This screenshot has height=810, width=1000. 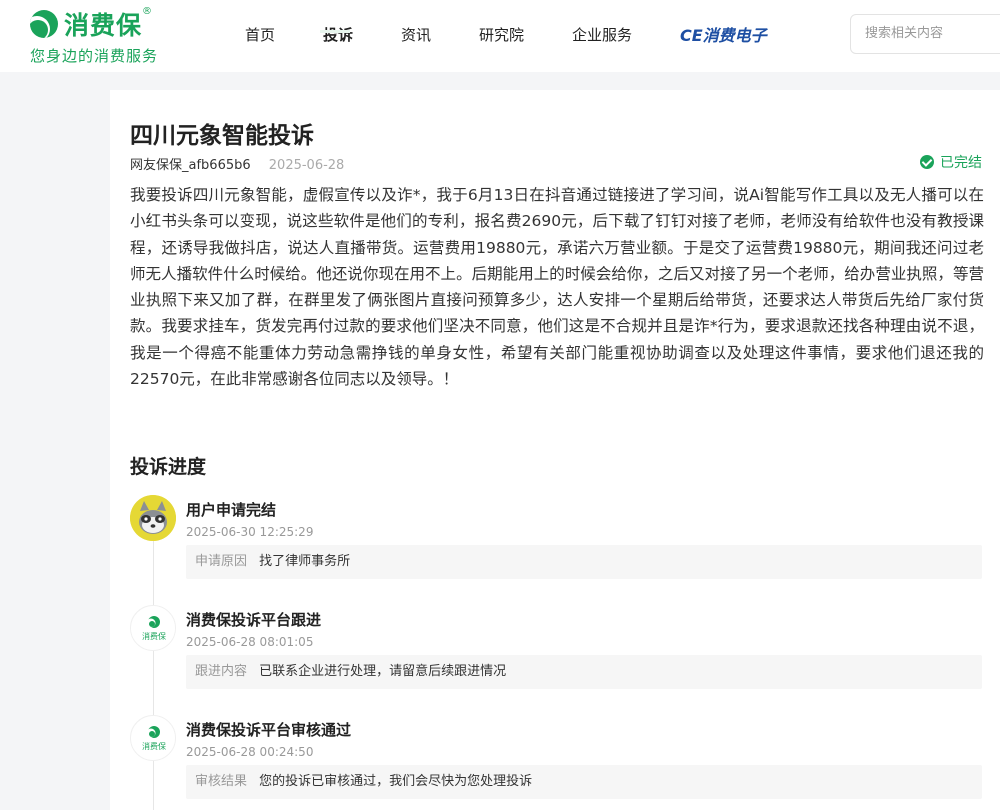 I want to click on nav-news: 资讯, so click(x=416, y=34).